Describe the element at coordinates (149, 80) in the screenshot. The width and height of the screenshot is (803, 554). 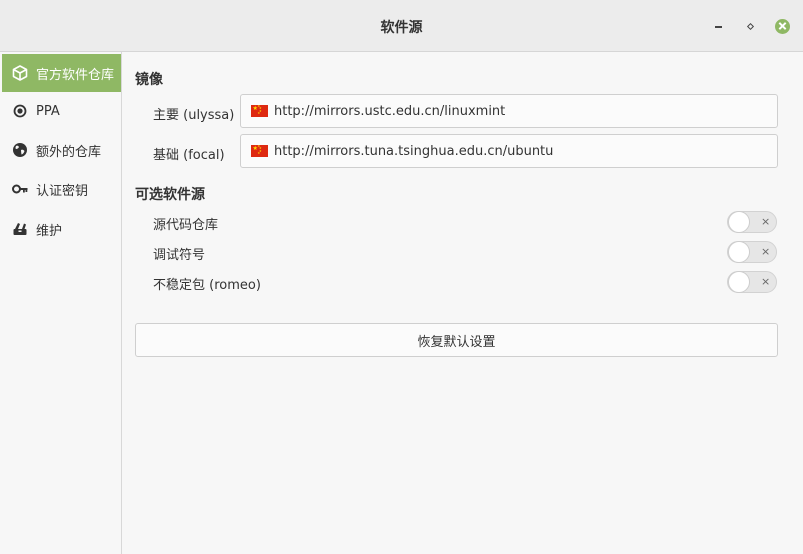
I see `mirrors-section-title: 镜像` at that location.